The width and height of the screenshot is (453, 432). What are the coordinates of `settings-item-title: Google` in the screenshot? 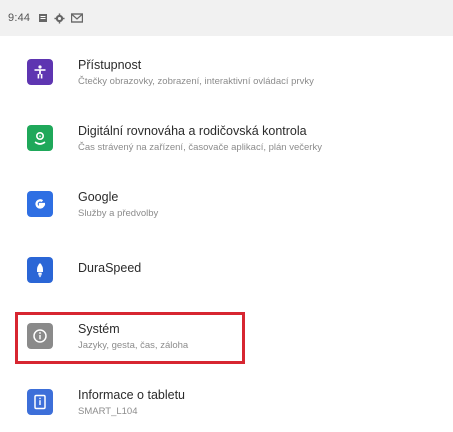 It's located at (98, 196).